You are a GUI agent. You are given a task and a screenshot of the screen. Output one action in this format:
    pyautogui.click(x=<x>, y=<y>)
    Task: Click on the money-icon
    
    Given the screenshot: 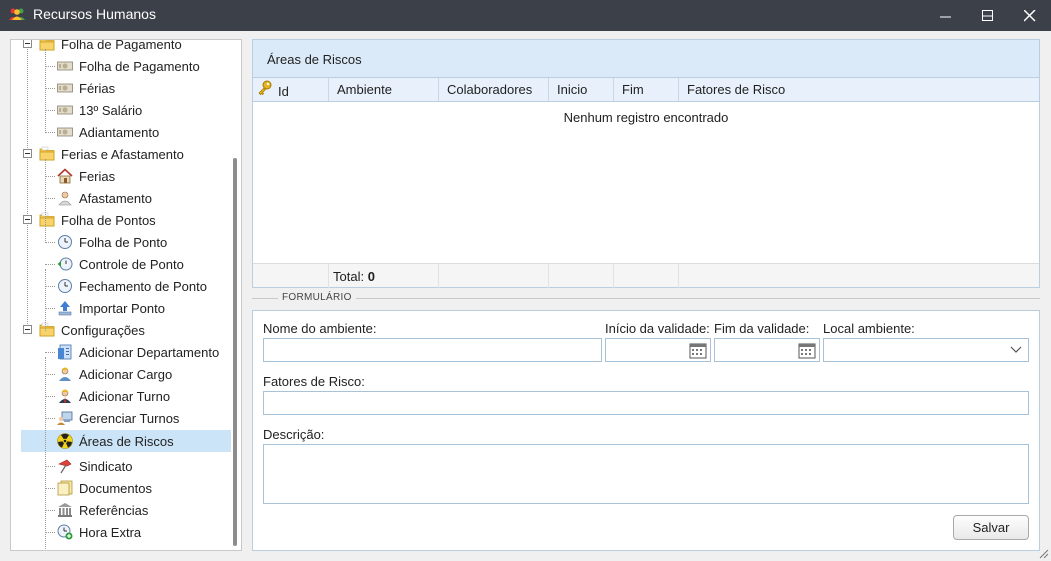 What is the action you would take?
    pyautogui.click(x=65, y=110)
    